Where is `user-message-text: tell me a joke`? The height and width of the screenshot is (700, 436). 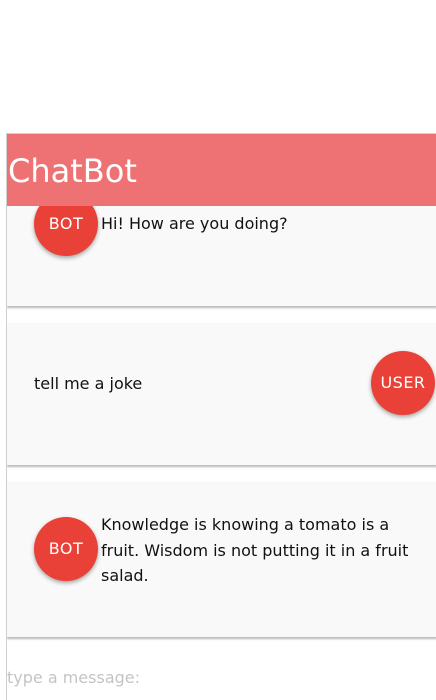
user-message-text: tell me a joke is located at coordinates (88, 383).